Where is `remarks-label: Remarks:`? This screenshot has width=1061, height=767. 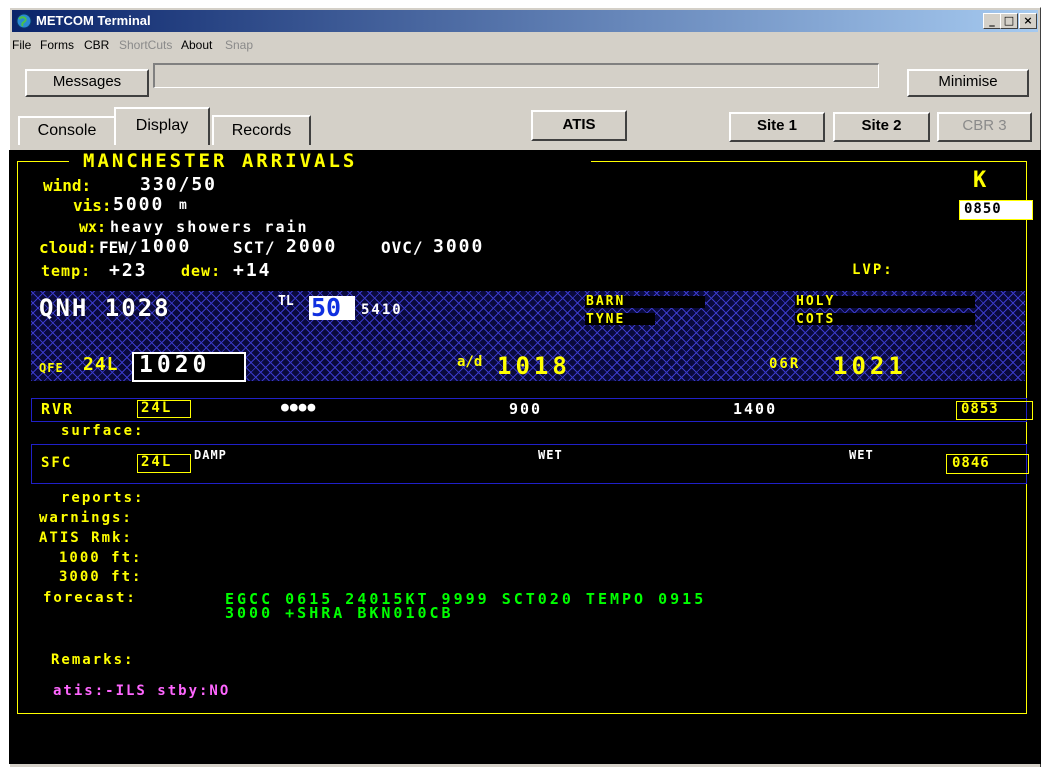
remarks-label: Remarks: is located at coordinates (93, 660).